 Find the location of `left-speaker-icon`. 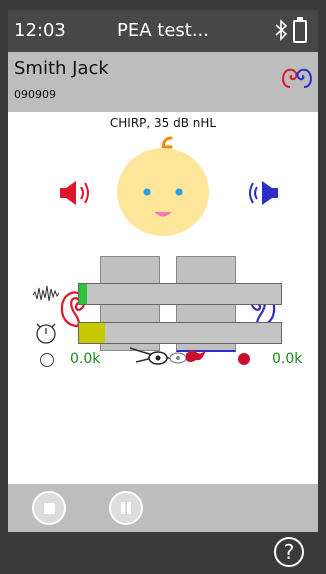

left-speaker-icon is located at coordinates (74, 193).